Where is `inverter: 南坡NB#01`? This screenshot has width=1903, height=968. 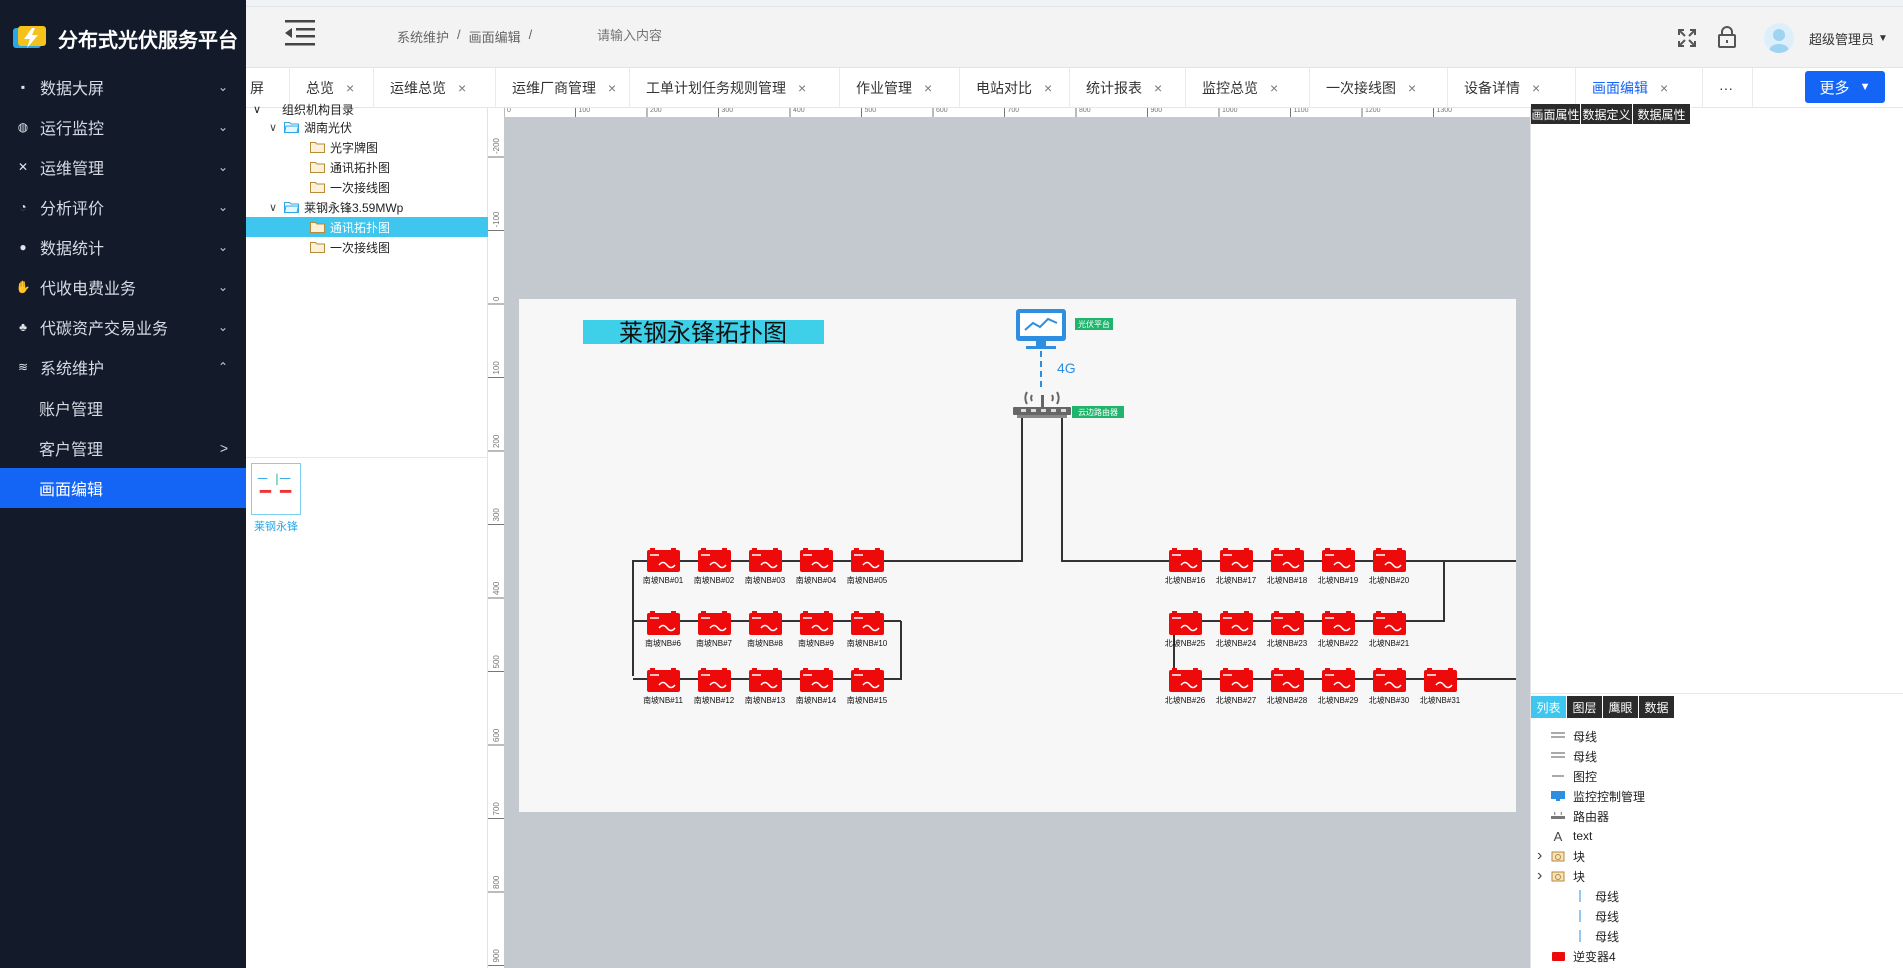
inverter: 南坡NB#01 is located at coordinates (663, 566).